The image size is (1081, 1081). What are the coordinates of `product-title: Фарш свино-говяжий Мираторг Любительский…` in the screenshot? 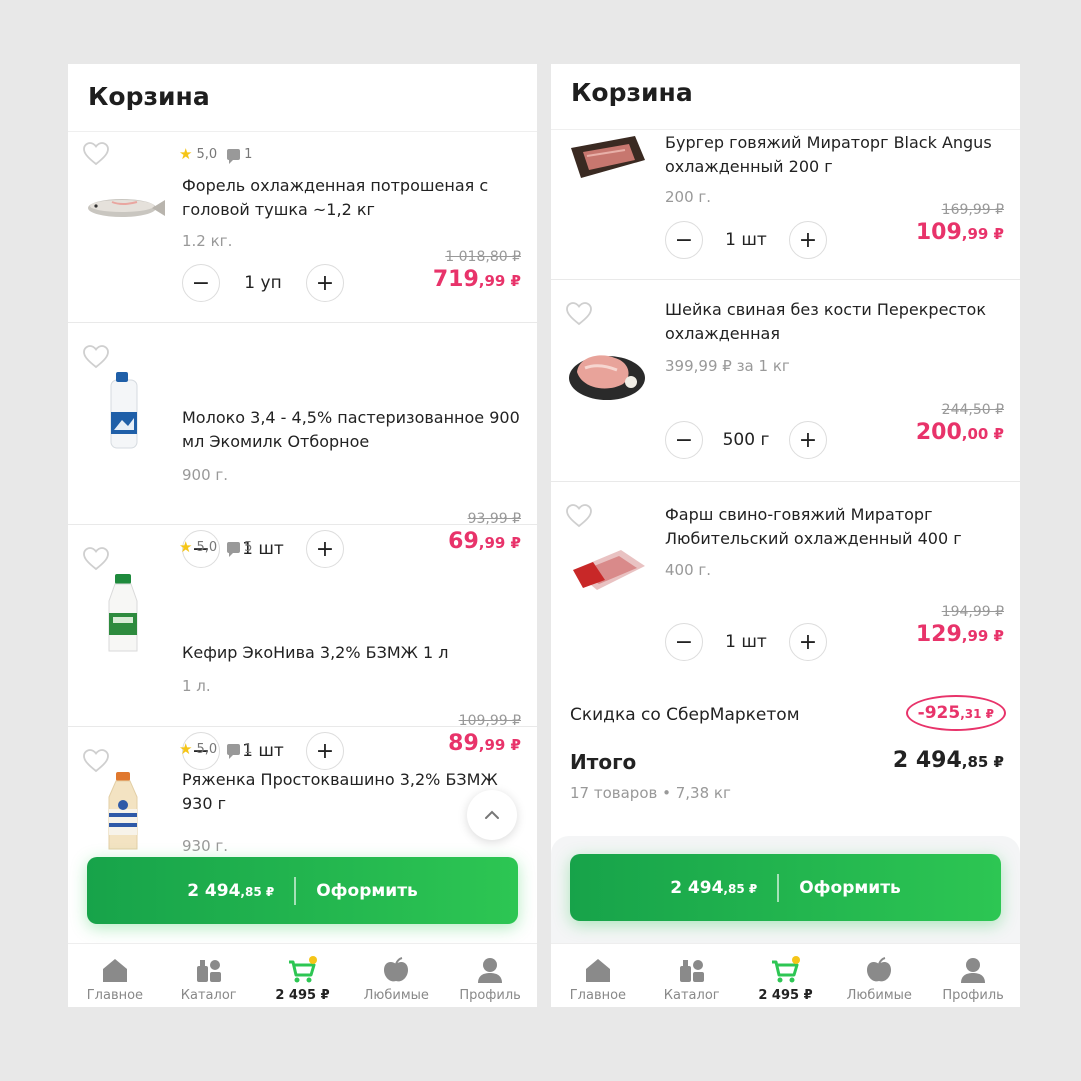 It's located at (835, 527).